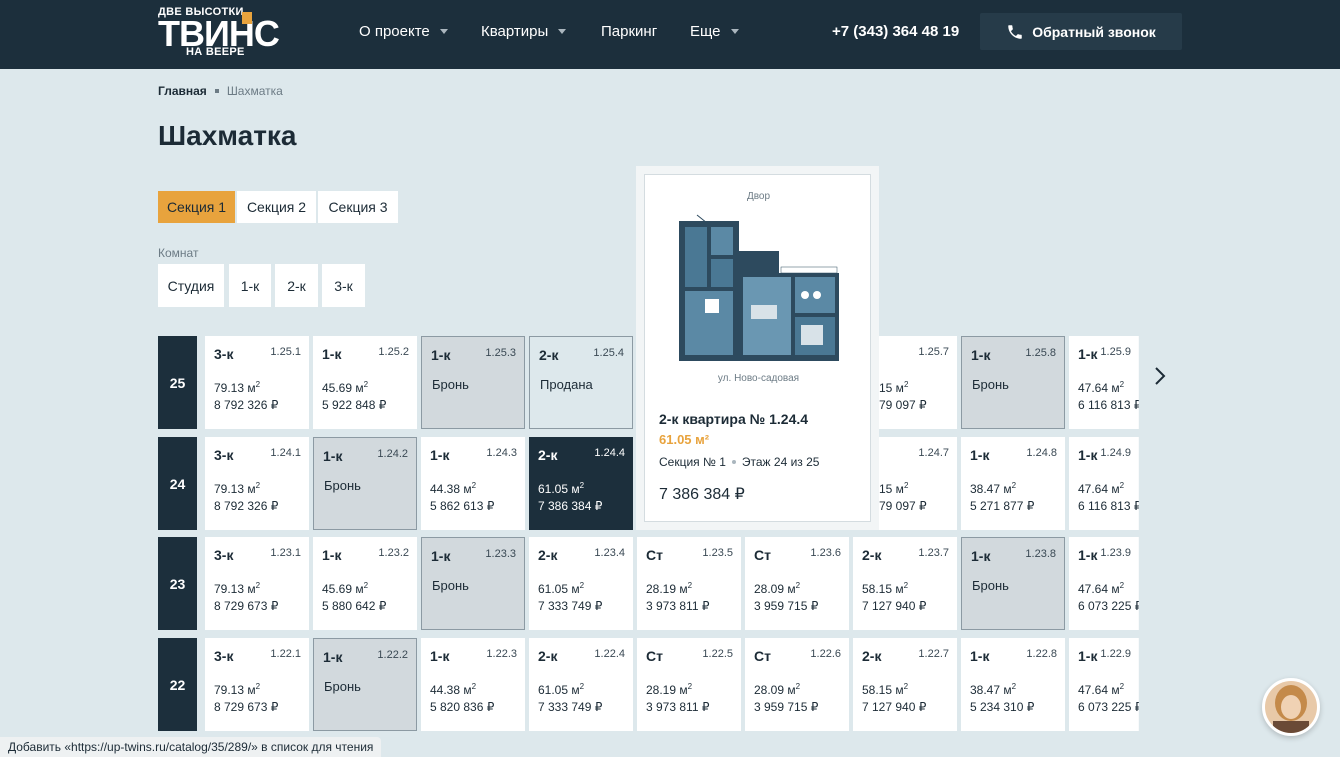  What do you see at coordinates (343, 285) in the screenshot?
I see `room-filter-3k: 3-к` at bounding box center [343, 285].